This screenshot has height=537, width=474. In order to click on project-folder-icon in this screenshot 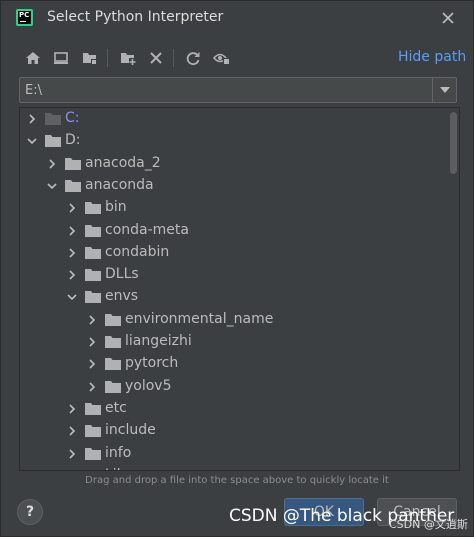, I will do `click(90, 59)`.